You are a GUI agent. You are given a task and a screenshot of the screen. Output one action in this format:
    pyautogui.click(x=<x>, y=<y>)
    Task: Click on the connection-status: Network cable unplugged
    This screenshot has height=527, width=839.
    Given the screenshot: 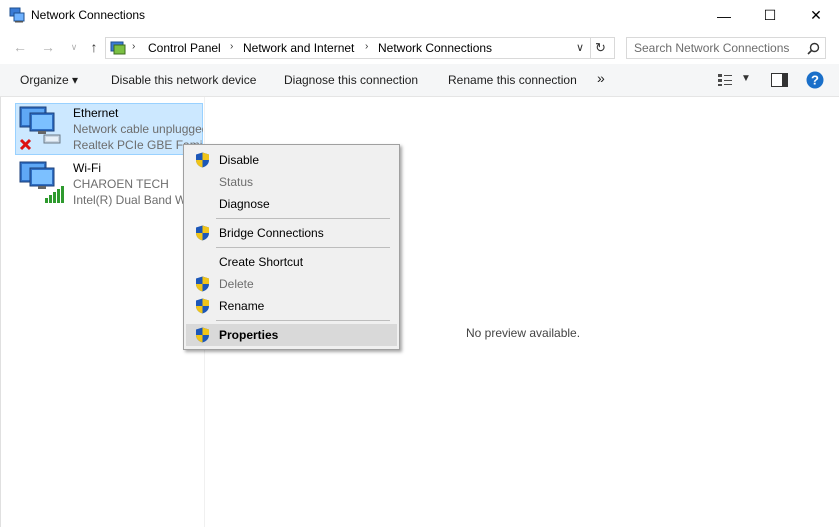 What is the action you would take?
    pyautogui.click(x=138, y=129)
    